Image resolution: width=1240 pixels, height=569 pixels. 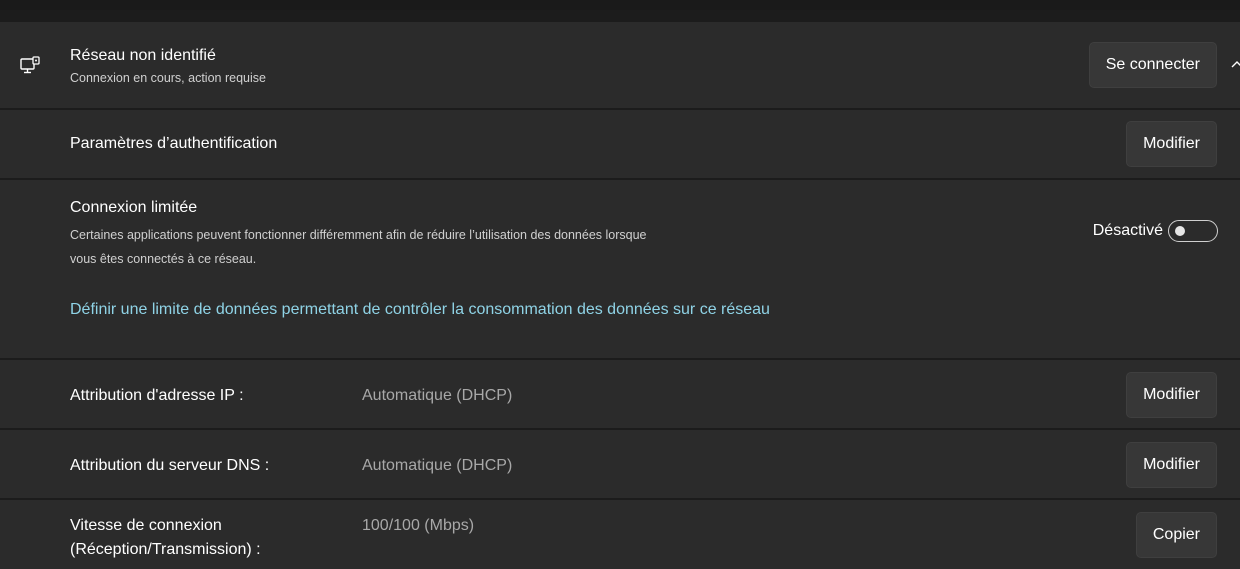 What do you see at coordinates (1193, 231) in the screenshot?
I see `metered-connection-toggle` at bounding box center [1193, 231].